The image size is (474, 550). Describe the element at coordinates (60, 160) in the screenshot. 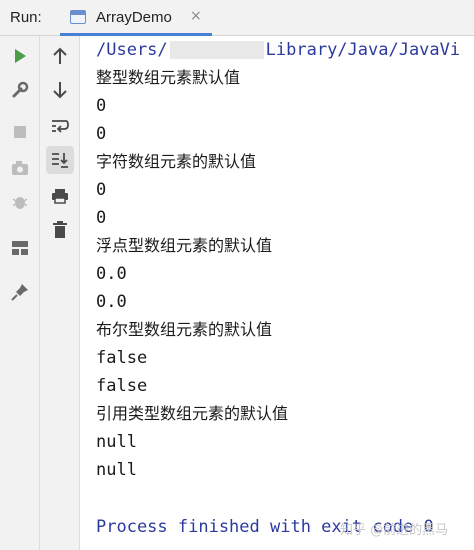

I see `scroll-to-end-icon` at that location.